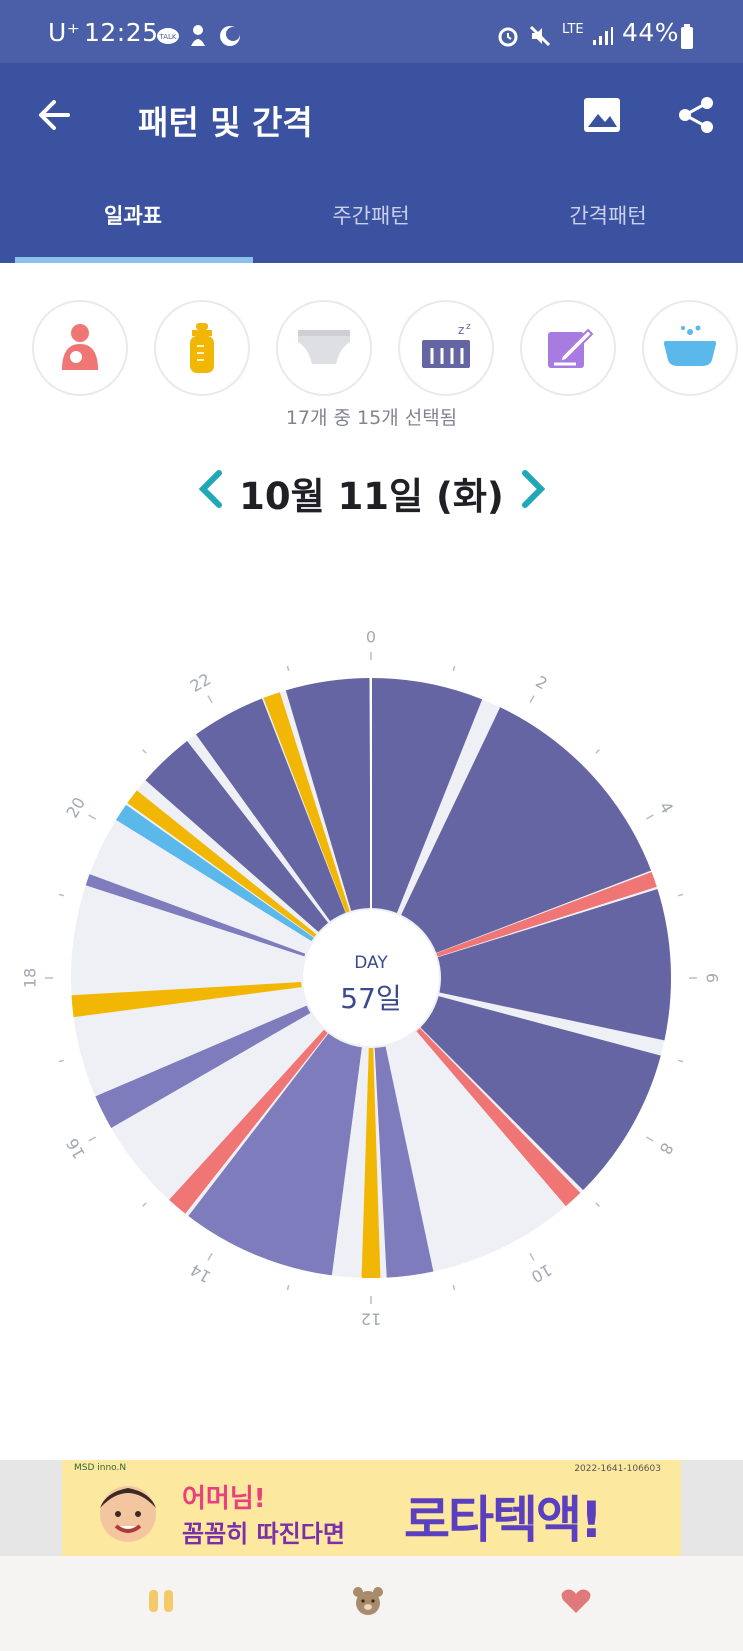 Image resolution: width=743 pixels, height=1651 pixels. What do you see at coordinates (370, 998) in the screenshot?
I see `center-day-value: 57일` at bounding box center [370, 998].